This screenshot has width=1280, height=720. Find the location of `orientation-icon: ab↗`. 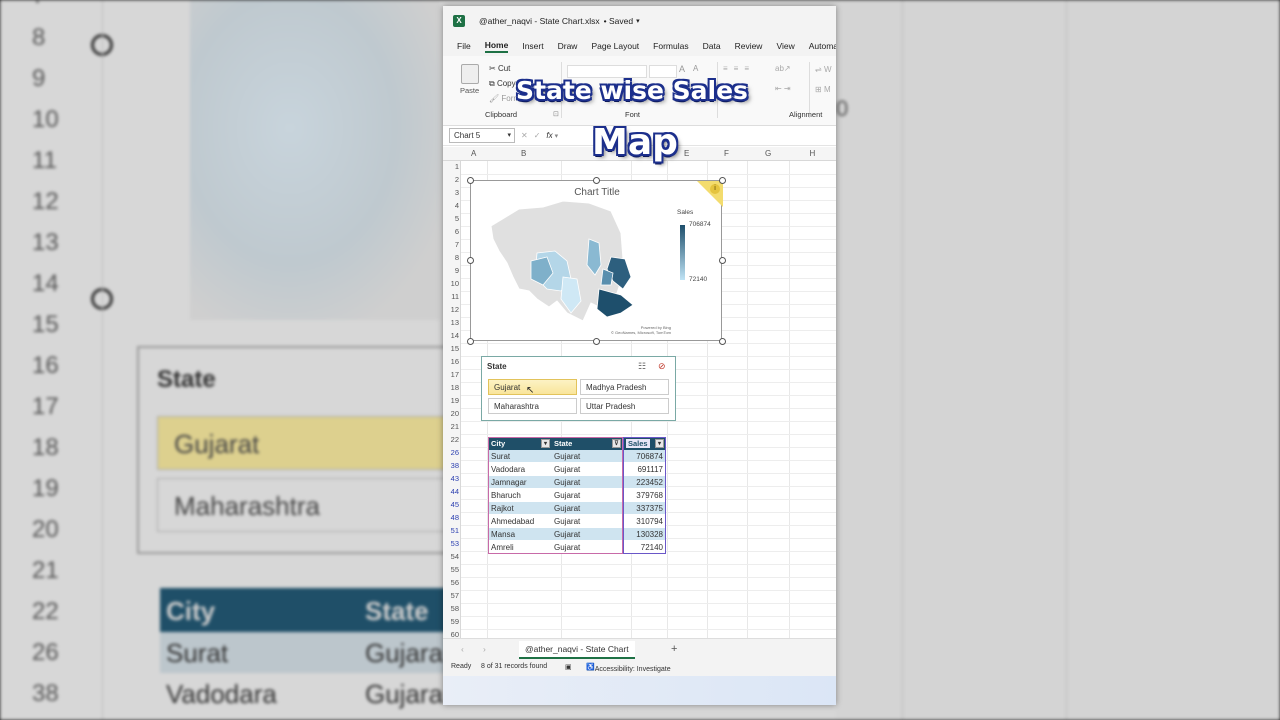

orientation-icon: ab↗ is located at coordinates (783, 68).